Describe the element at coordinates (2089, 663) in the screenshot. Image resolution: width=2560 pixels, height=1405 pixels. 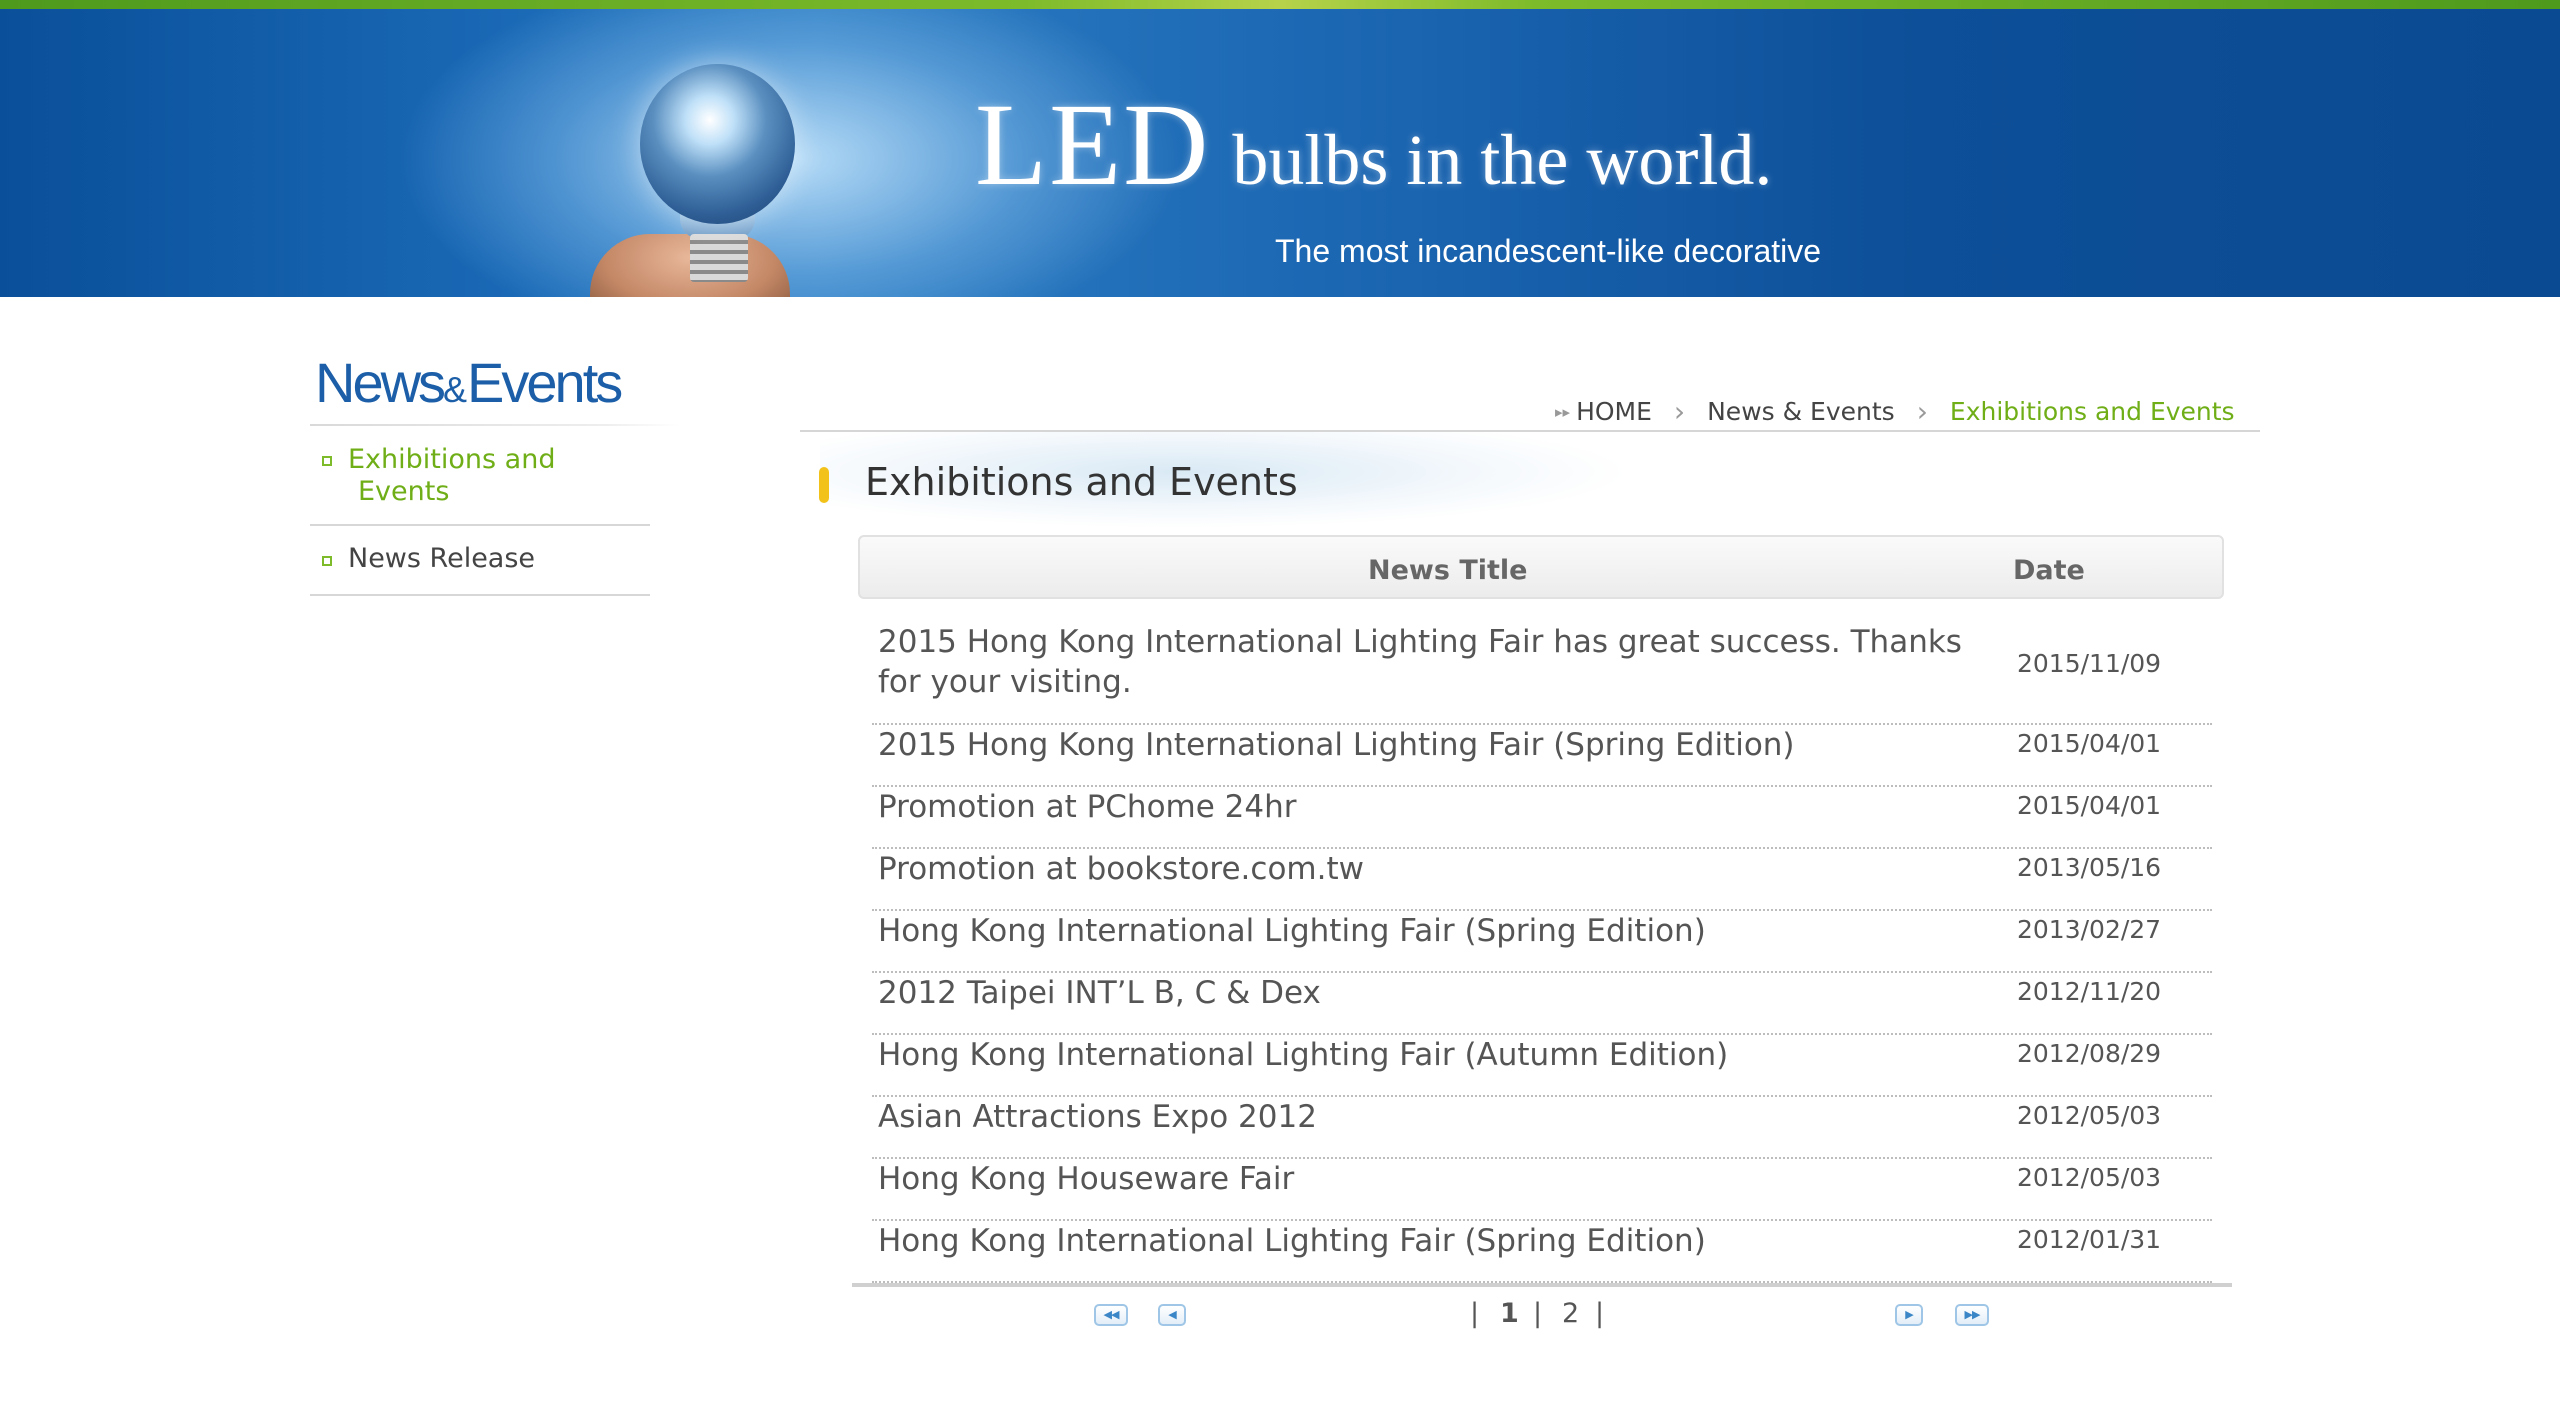
I see `news-date: 2015/11/09` at that location.